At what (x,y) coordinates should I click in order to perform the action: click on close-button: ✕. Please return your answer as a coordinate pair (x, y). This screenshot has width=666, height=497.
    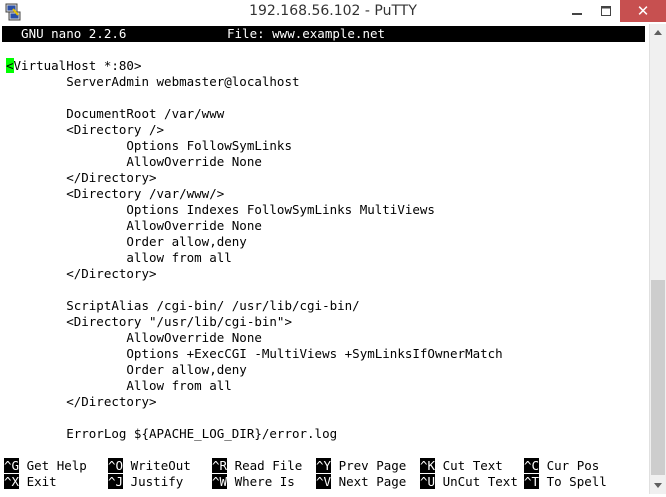
    Looking at the image, I should click on (643, 11).